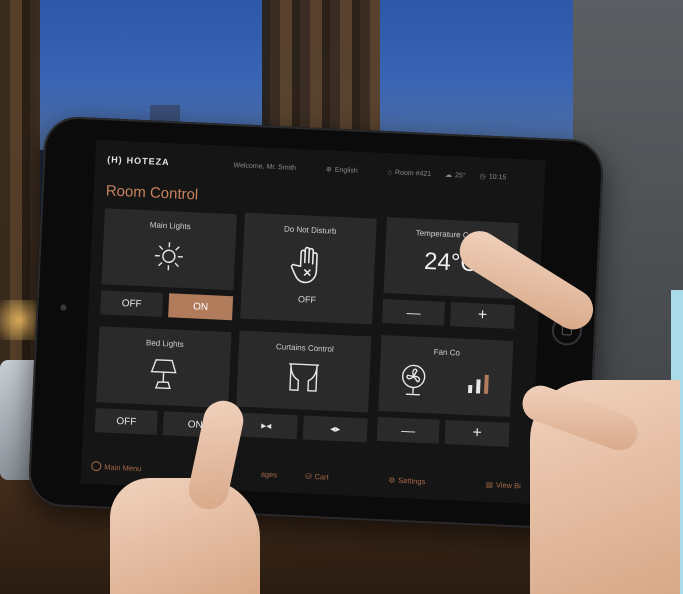 The height and width of the screenshot is (594, 683). I want to click on dnd-label: Do Not Disturb, so click(310, 230).